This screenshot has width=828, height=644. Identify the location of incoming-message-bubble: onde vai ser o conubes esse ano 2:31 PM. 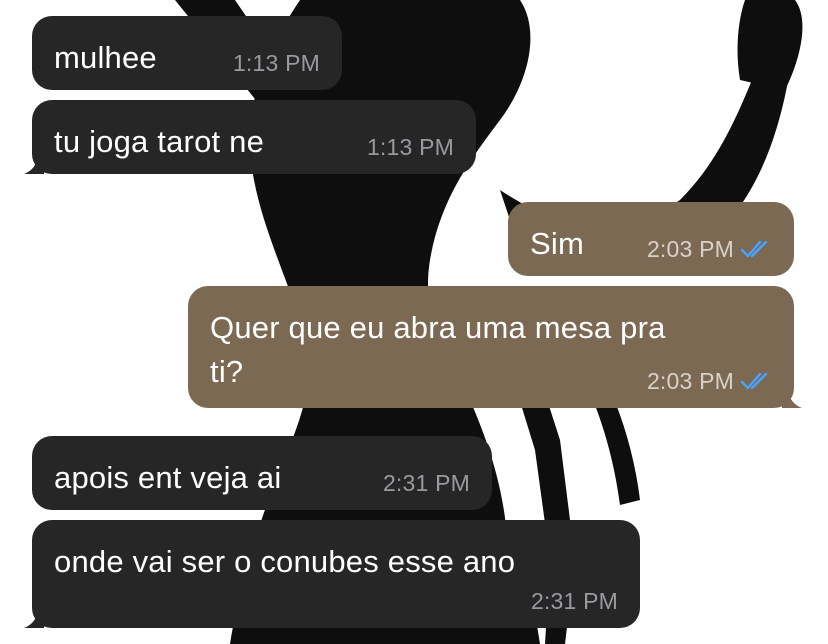
(332, 574).